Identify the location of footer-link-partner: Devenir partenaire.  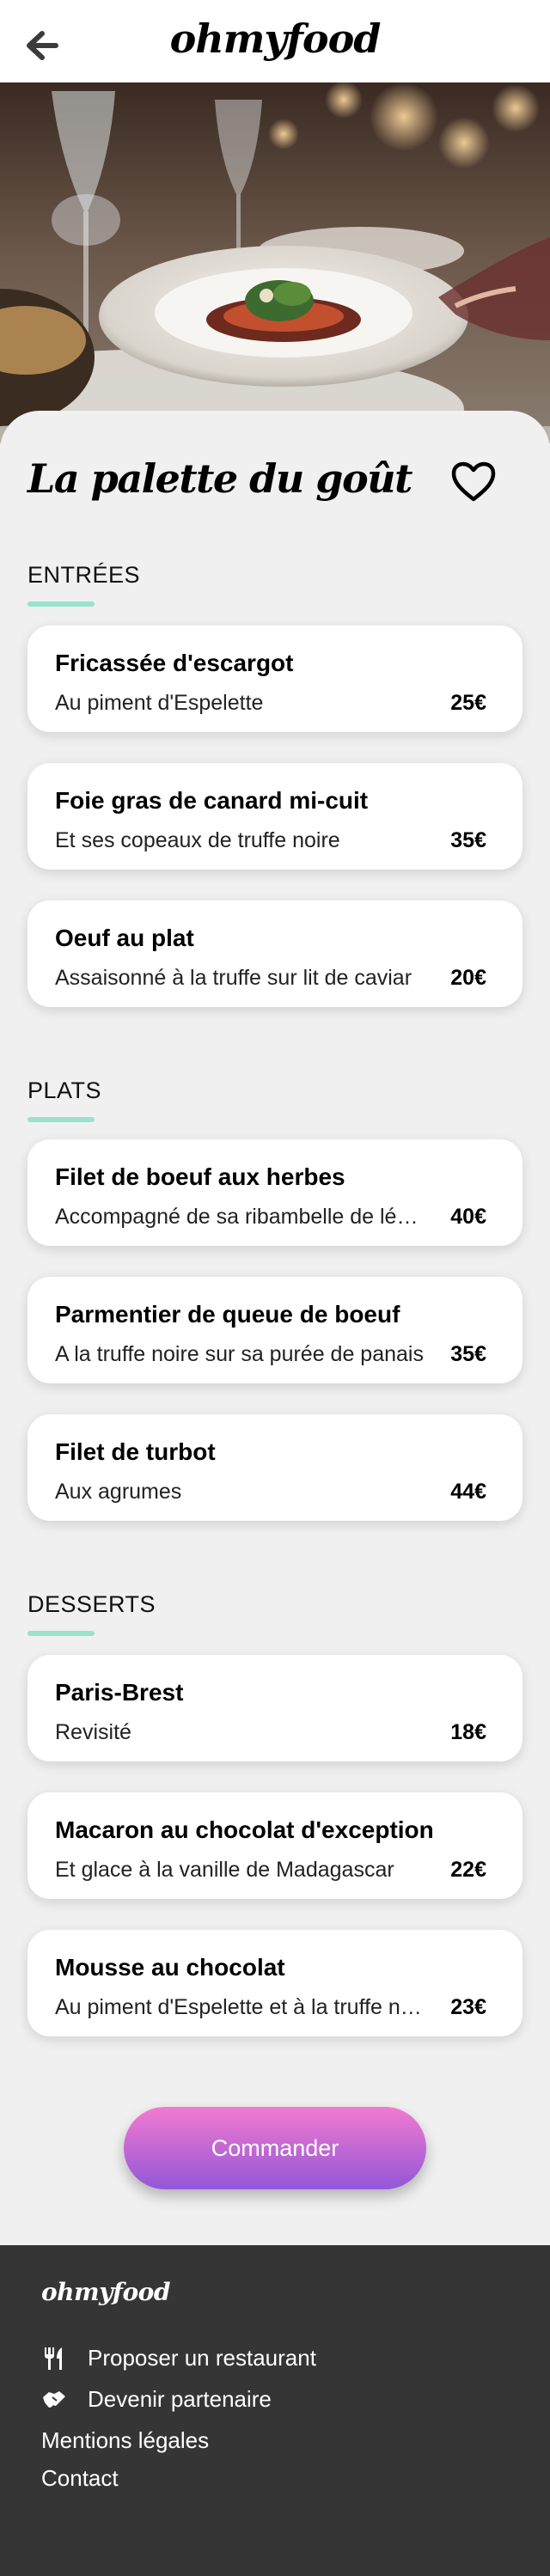
(156, 2399).